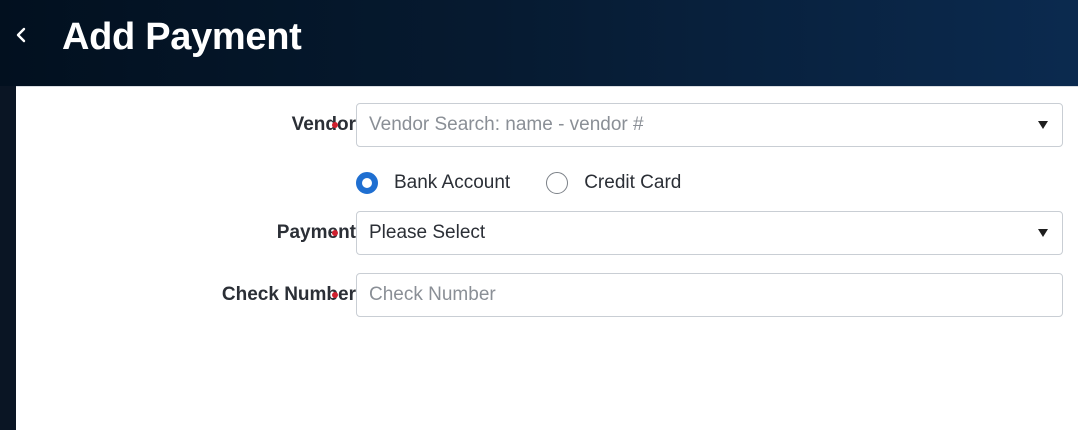 This screenshot has width=1078, height=430. Describe the element at coordinates (709, 125) in the screenshot. I see `vendor-search-dropdown: Vendor Search: name - vendor #` at that location.